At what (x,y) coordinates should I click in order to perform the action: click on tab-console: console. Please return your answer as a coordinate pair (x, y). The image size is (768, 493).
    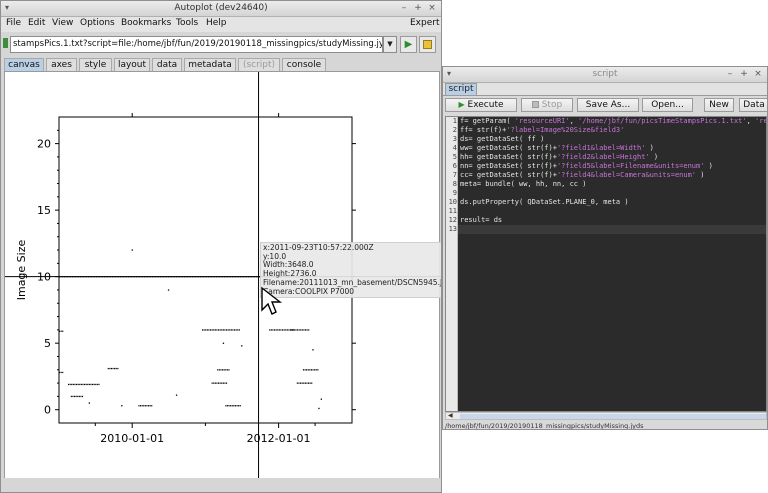
    Looking at the image, I should click on (304, 64).